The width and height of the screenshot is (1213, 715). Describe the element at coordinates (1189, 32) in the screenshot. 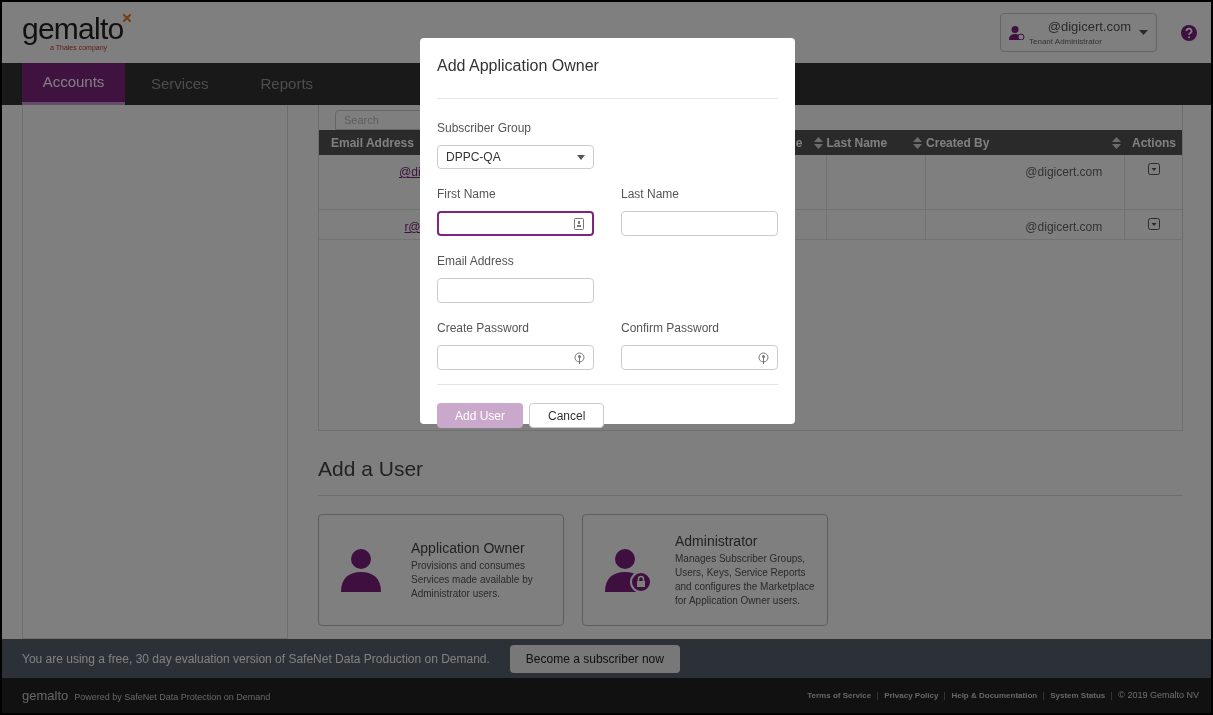

I see `help-icon` at that location.